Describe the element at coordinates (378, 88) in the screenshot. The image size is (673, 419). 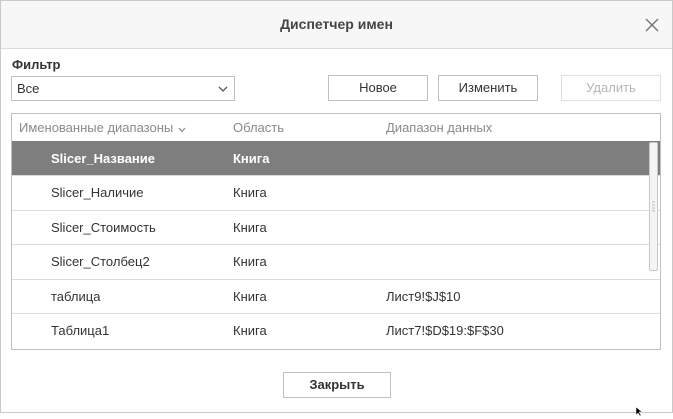
I see `new-button: Новое` at that location.